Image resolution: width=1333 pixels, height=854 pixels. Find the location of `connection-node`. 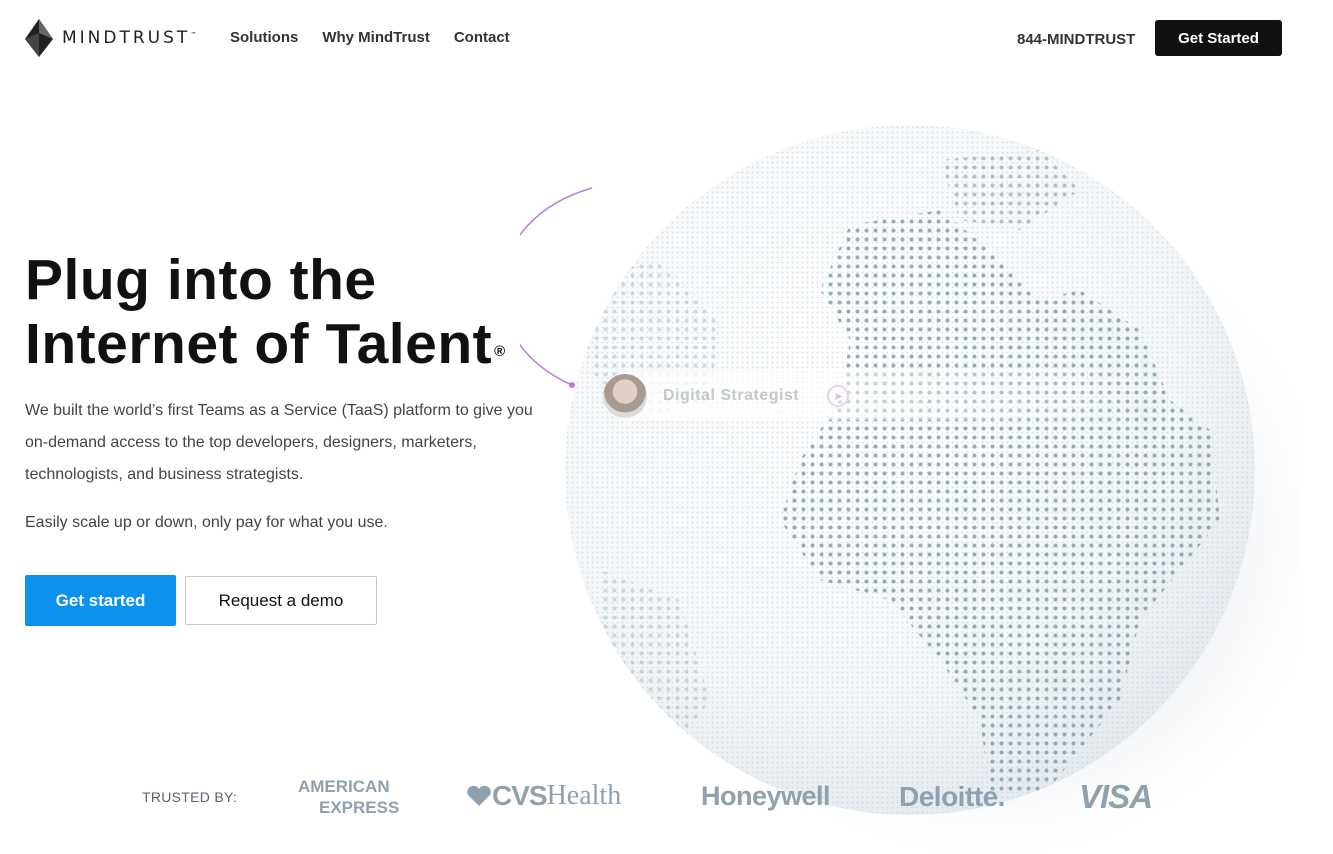

connection-node is located at coordinates (572, 385).